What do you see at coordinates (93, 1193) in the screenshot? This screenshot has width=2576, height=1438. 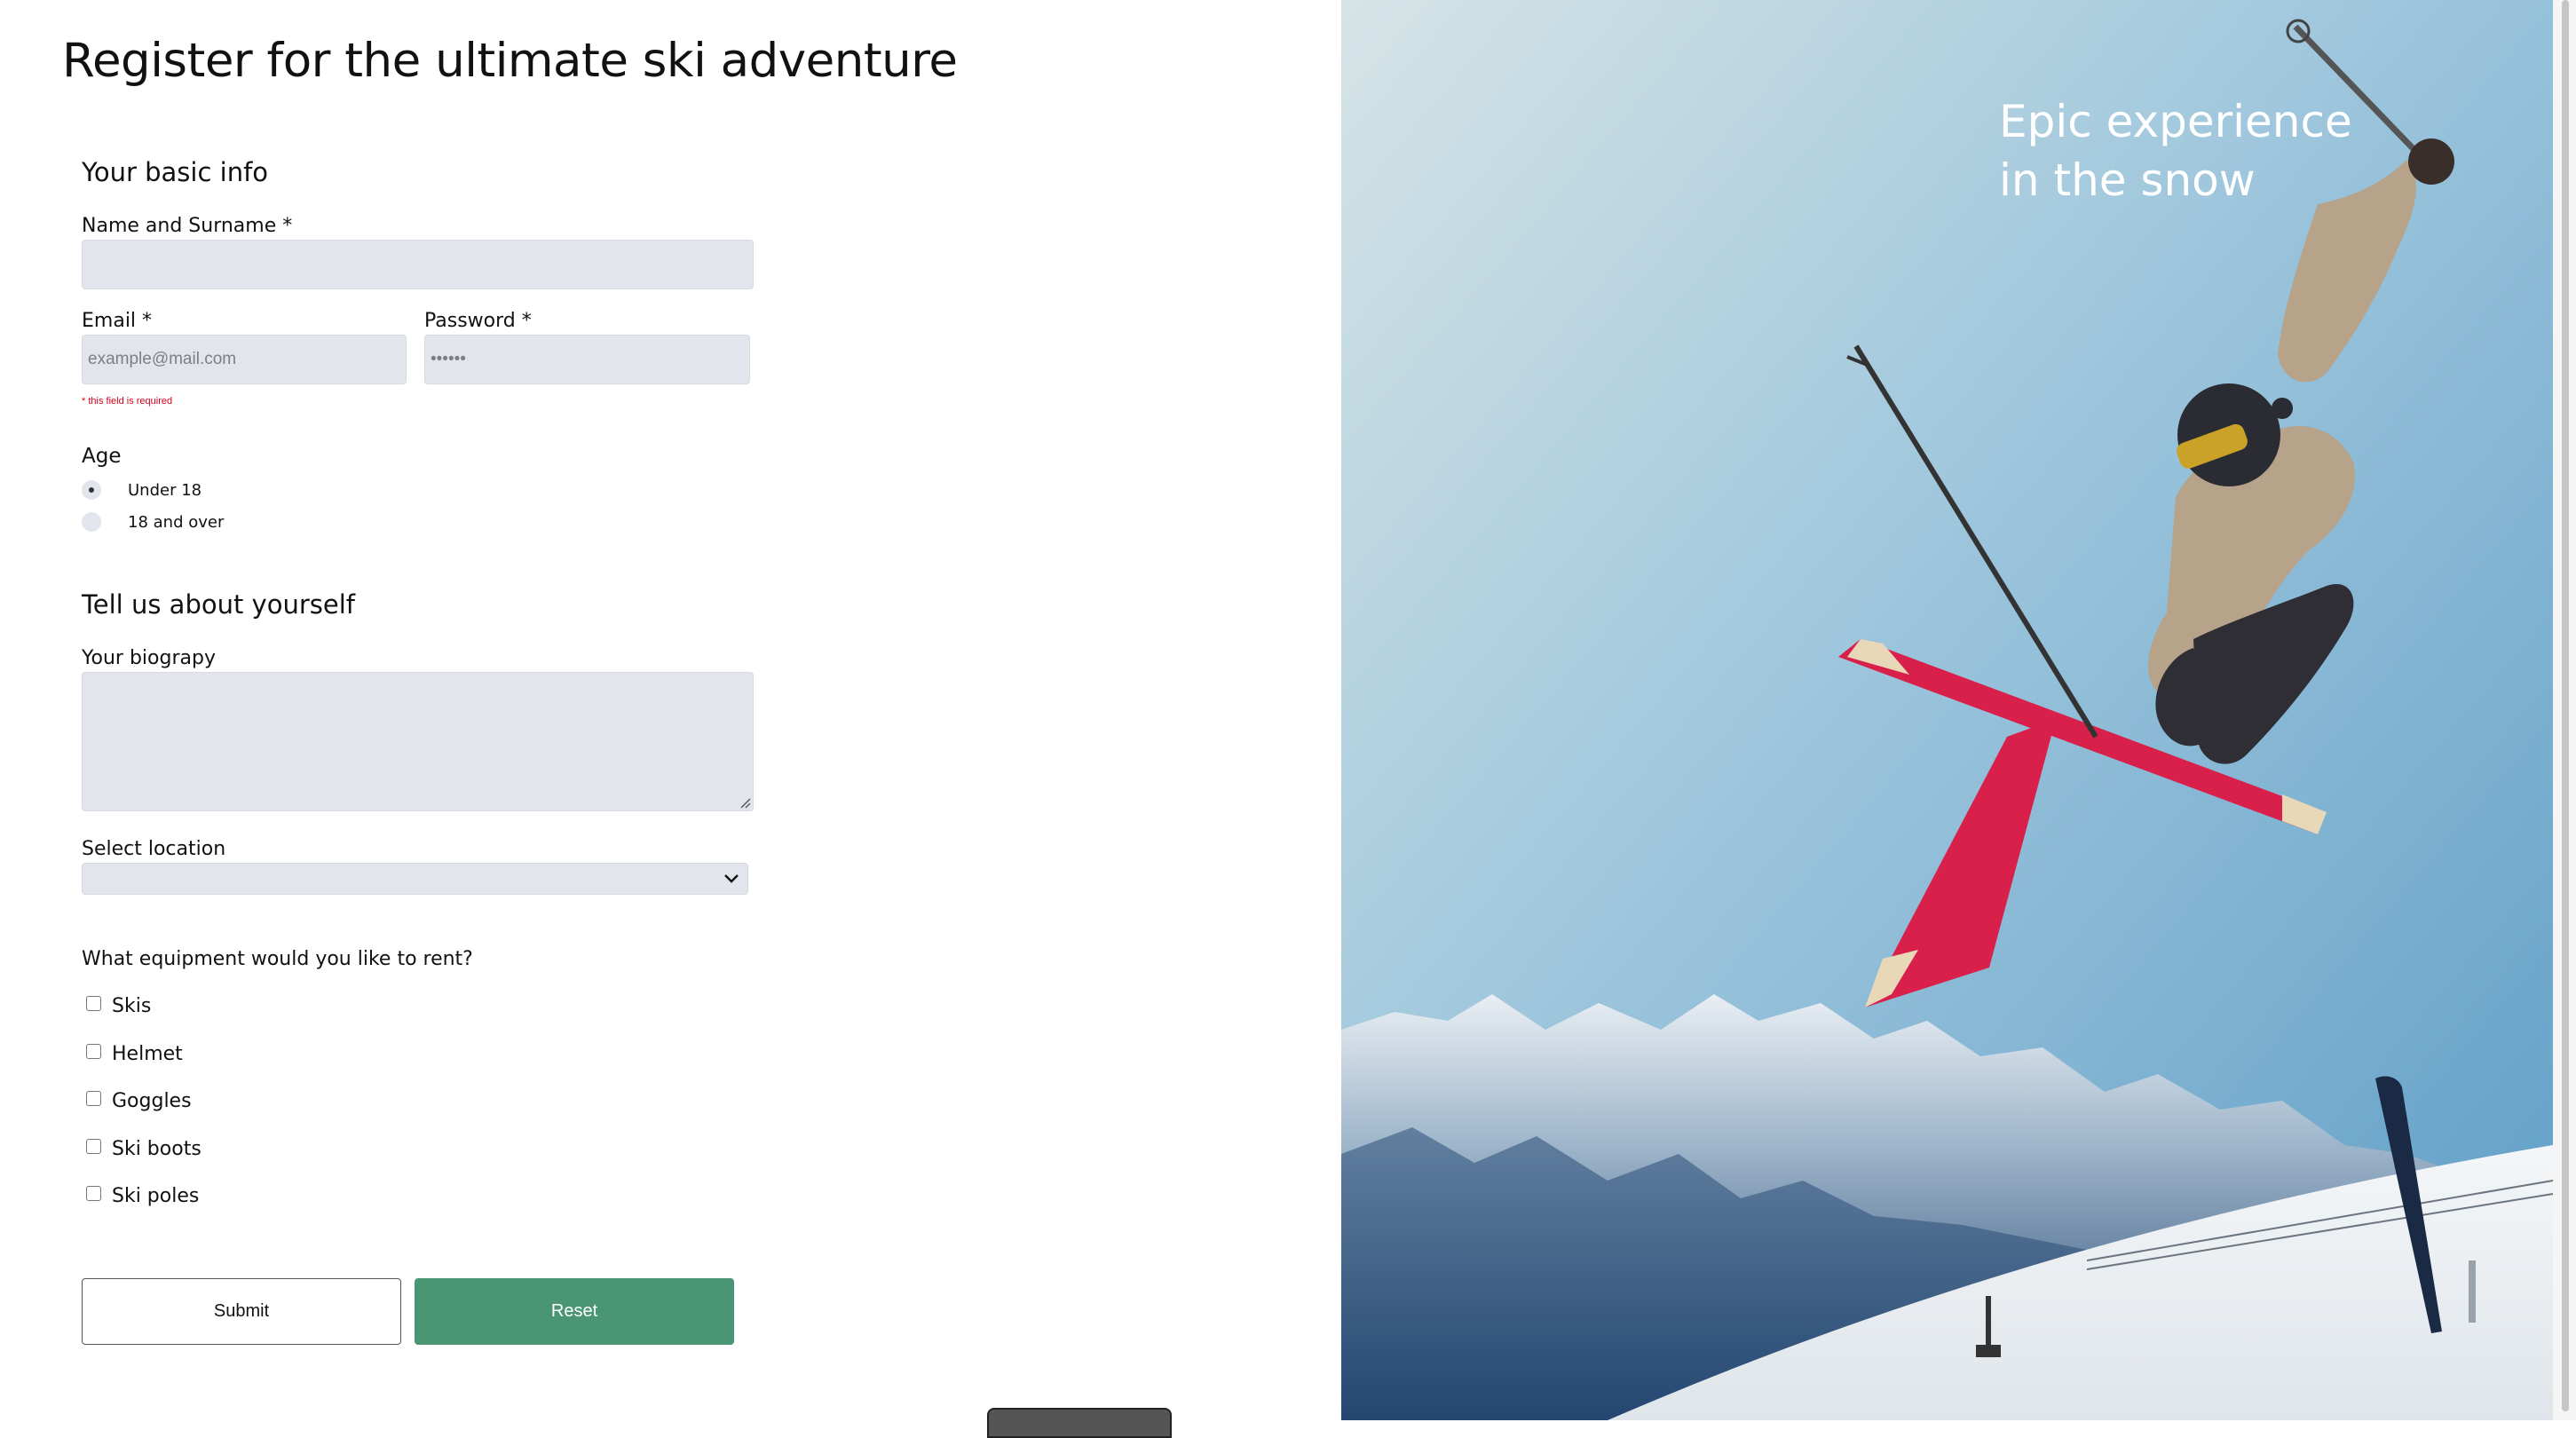 I see `checkbox-ski-poles` at bounding box center [93, 1193].